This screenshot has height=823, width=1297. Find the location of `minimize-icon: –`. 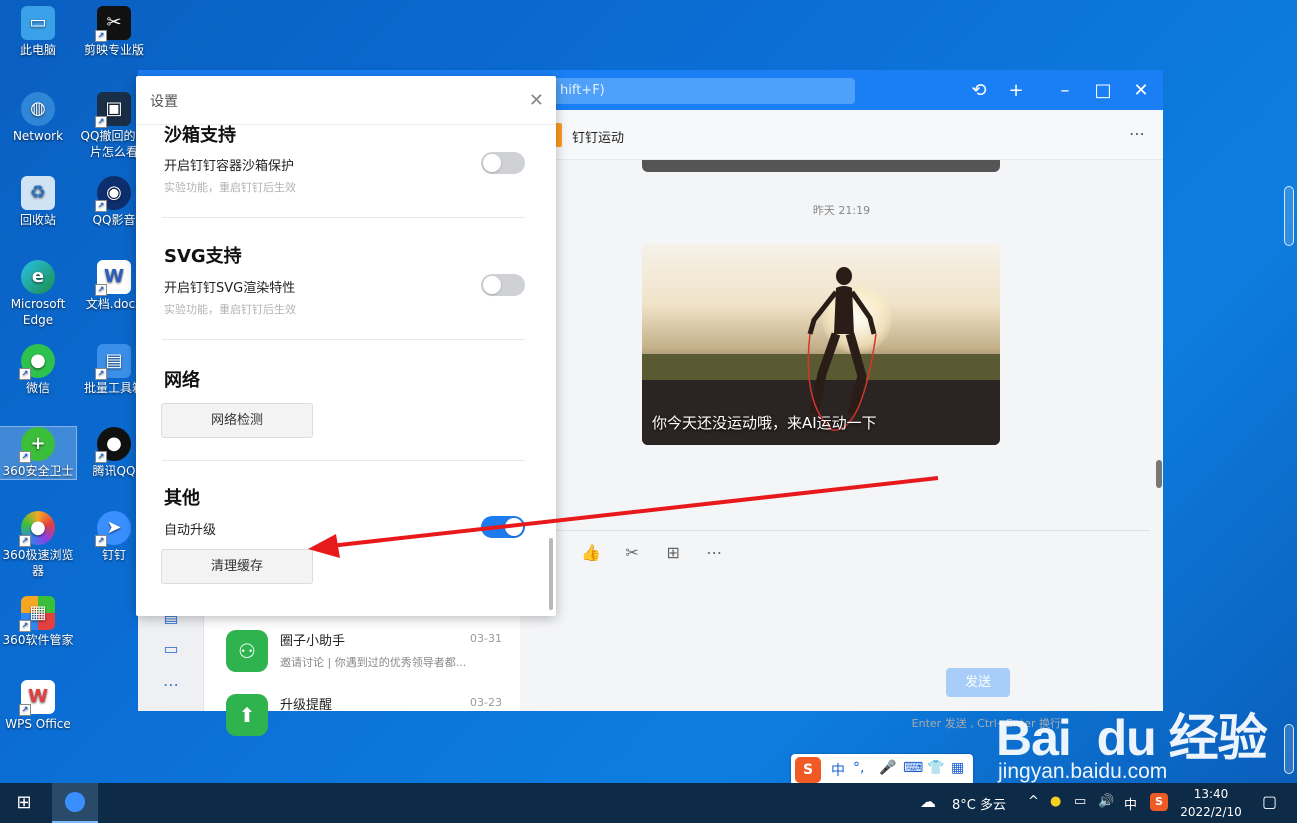

minimize-icon: – is located at coordinates (1065, 91).